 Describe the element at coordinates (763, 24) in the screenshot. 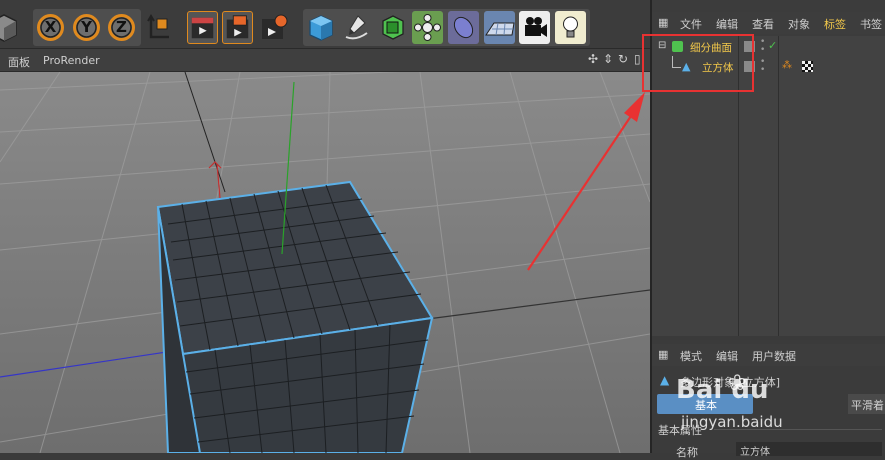

I see `om-menu-view: 查看` at that location.